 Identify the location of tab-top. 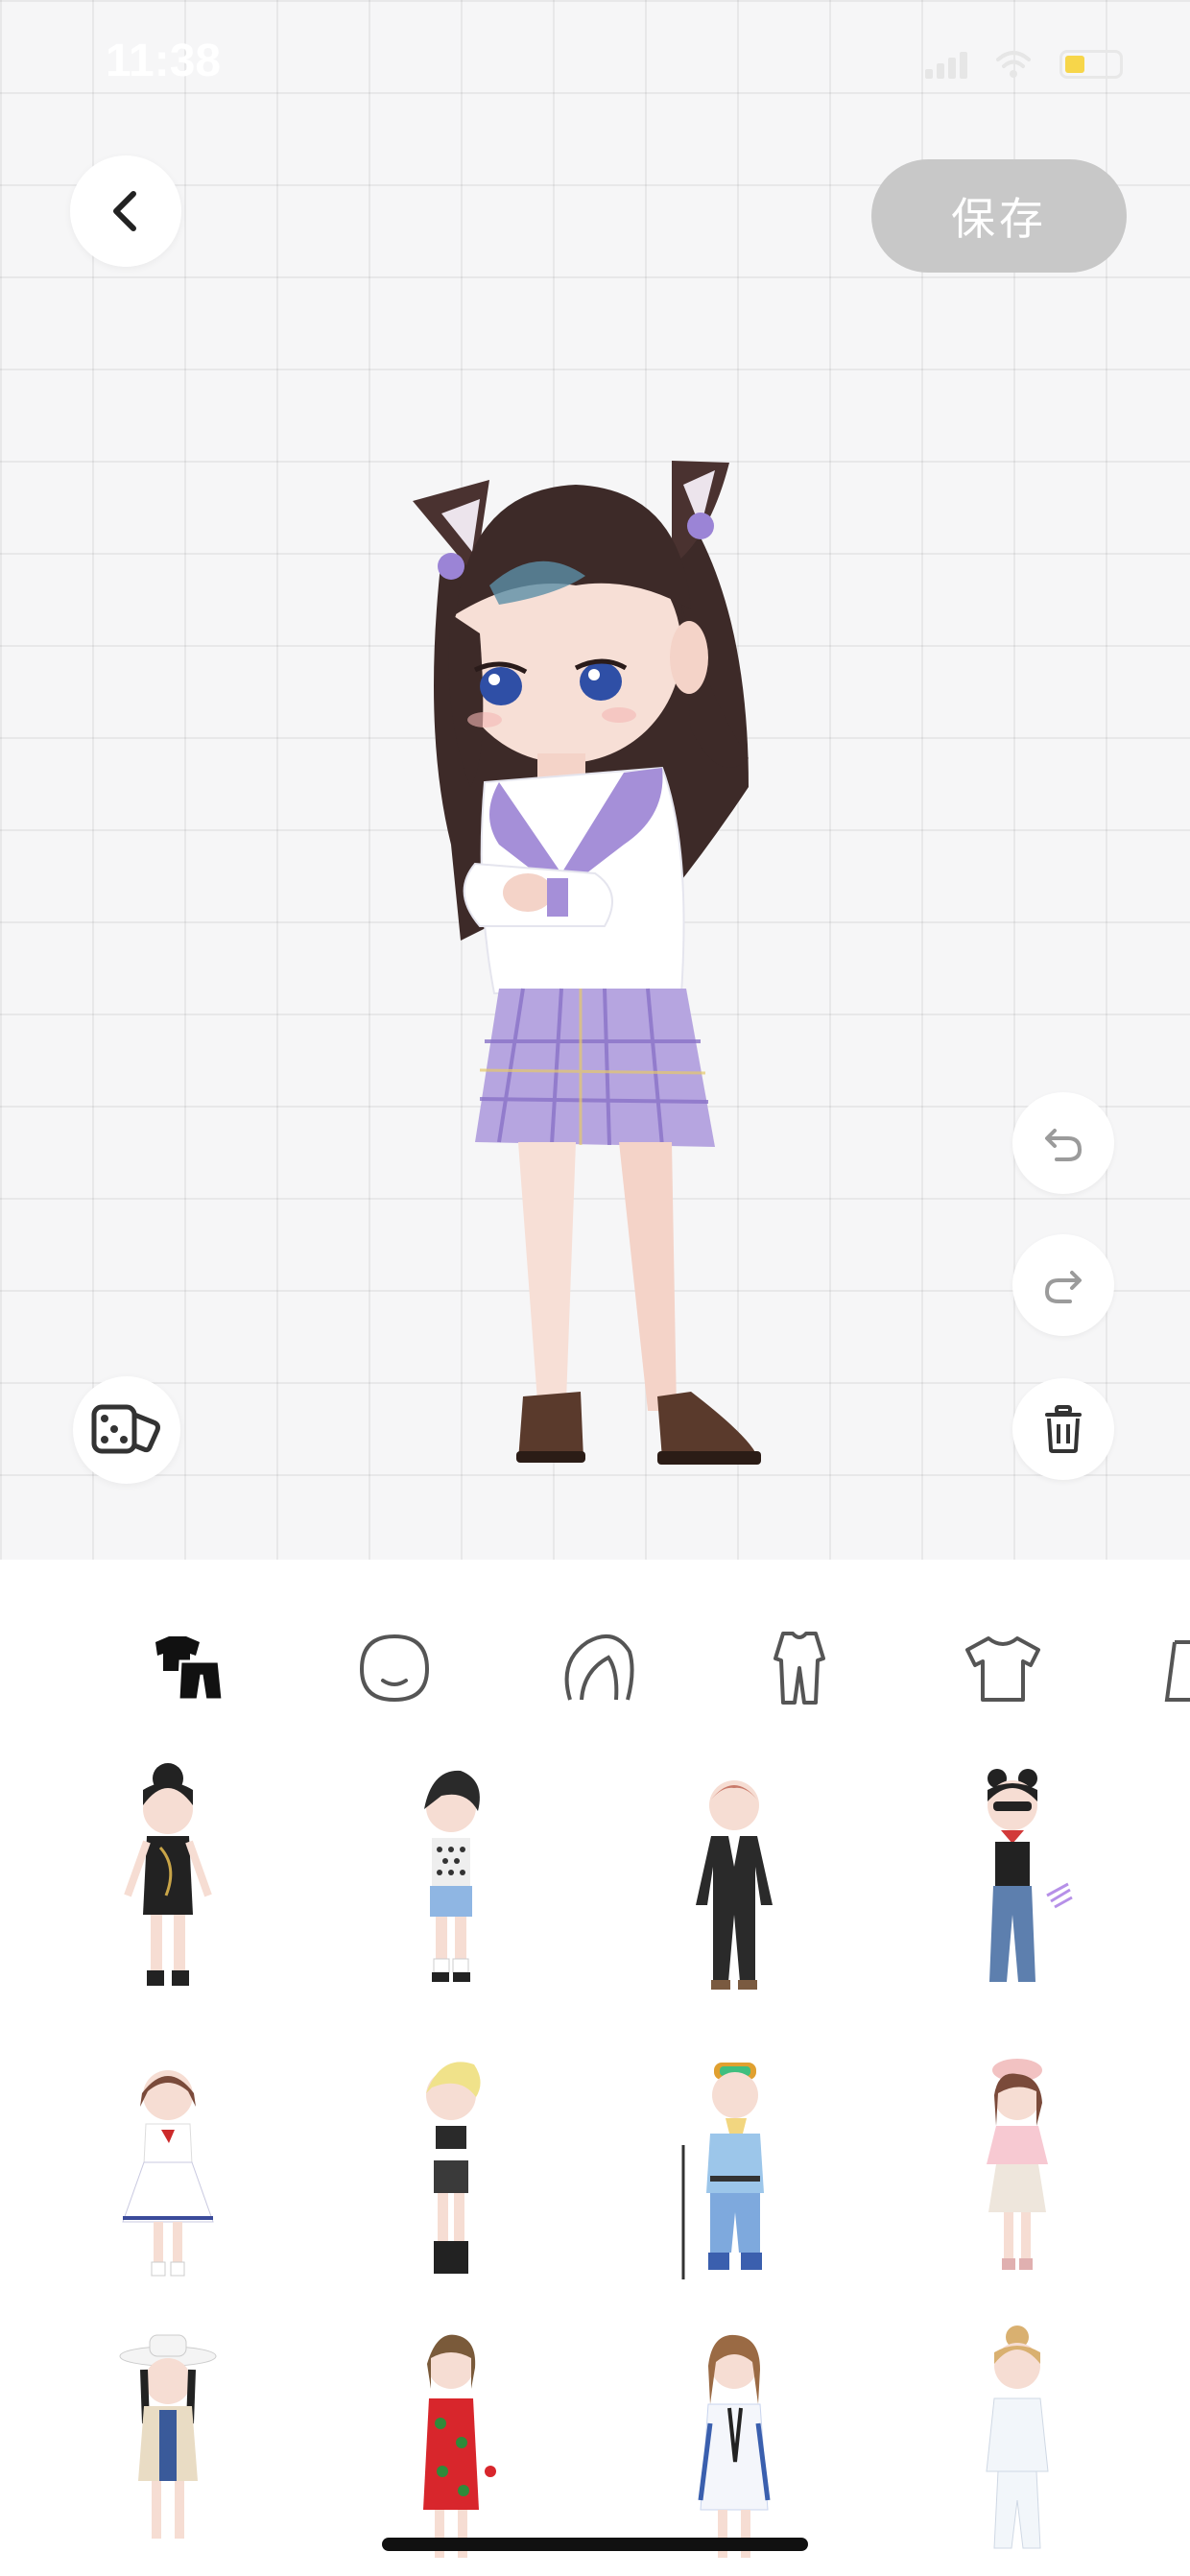
(1003, 1668).